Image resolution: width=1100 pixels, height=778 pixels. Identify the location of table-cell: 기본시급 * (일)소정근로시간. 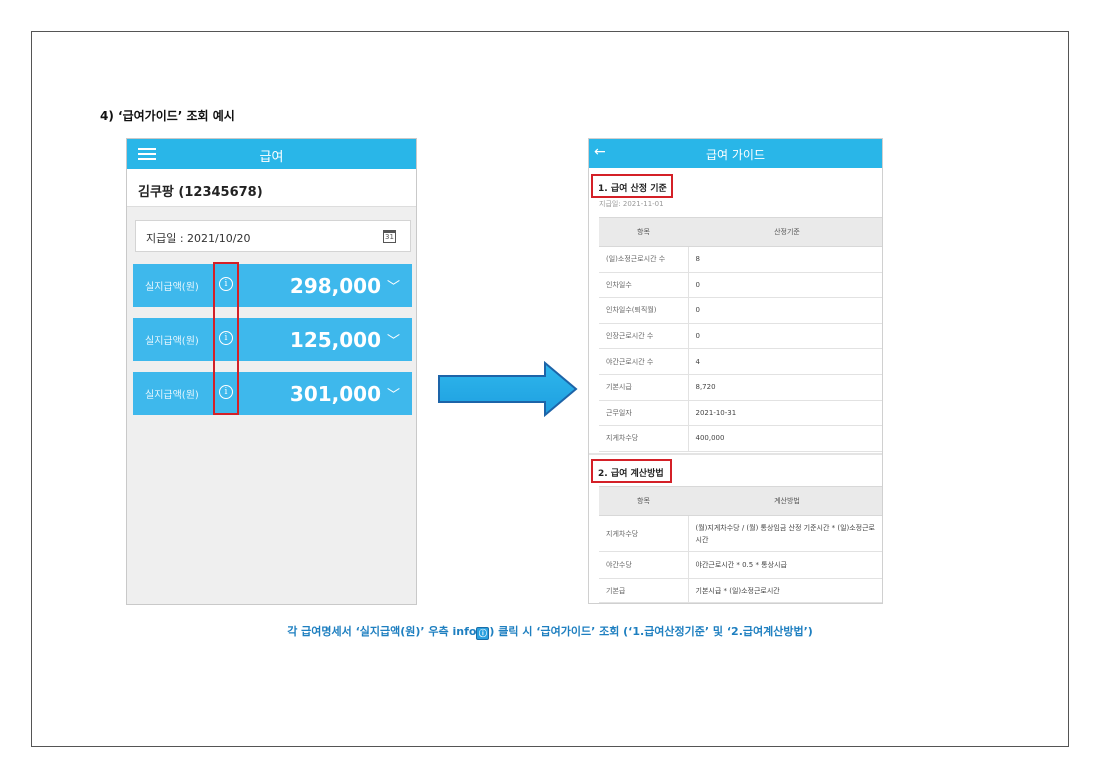
(785, 590).